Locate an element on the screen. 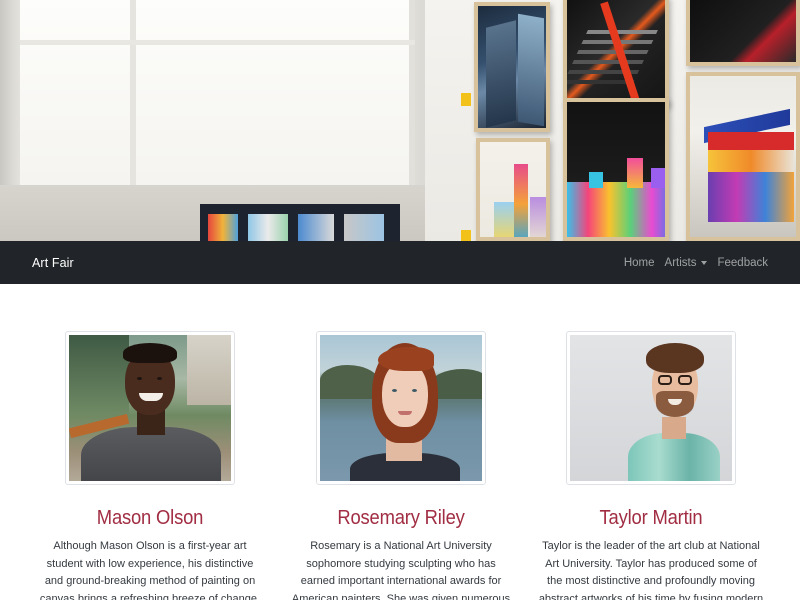 The height and width of the screenshot is (600, 800). caret-down-icon is located at coordinates (704, 262).